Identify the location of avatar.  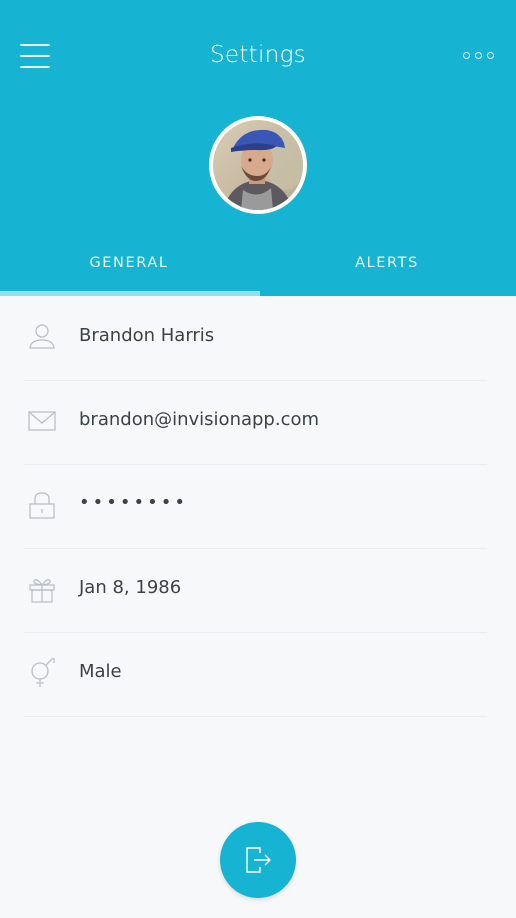
(258, 165).